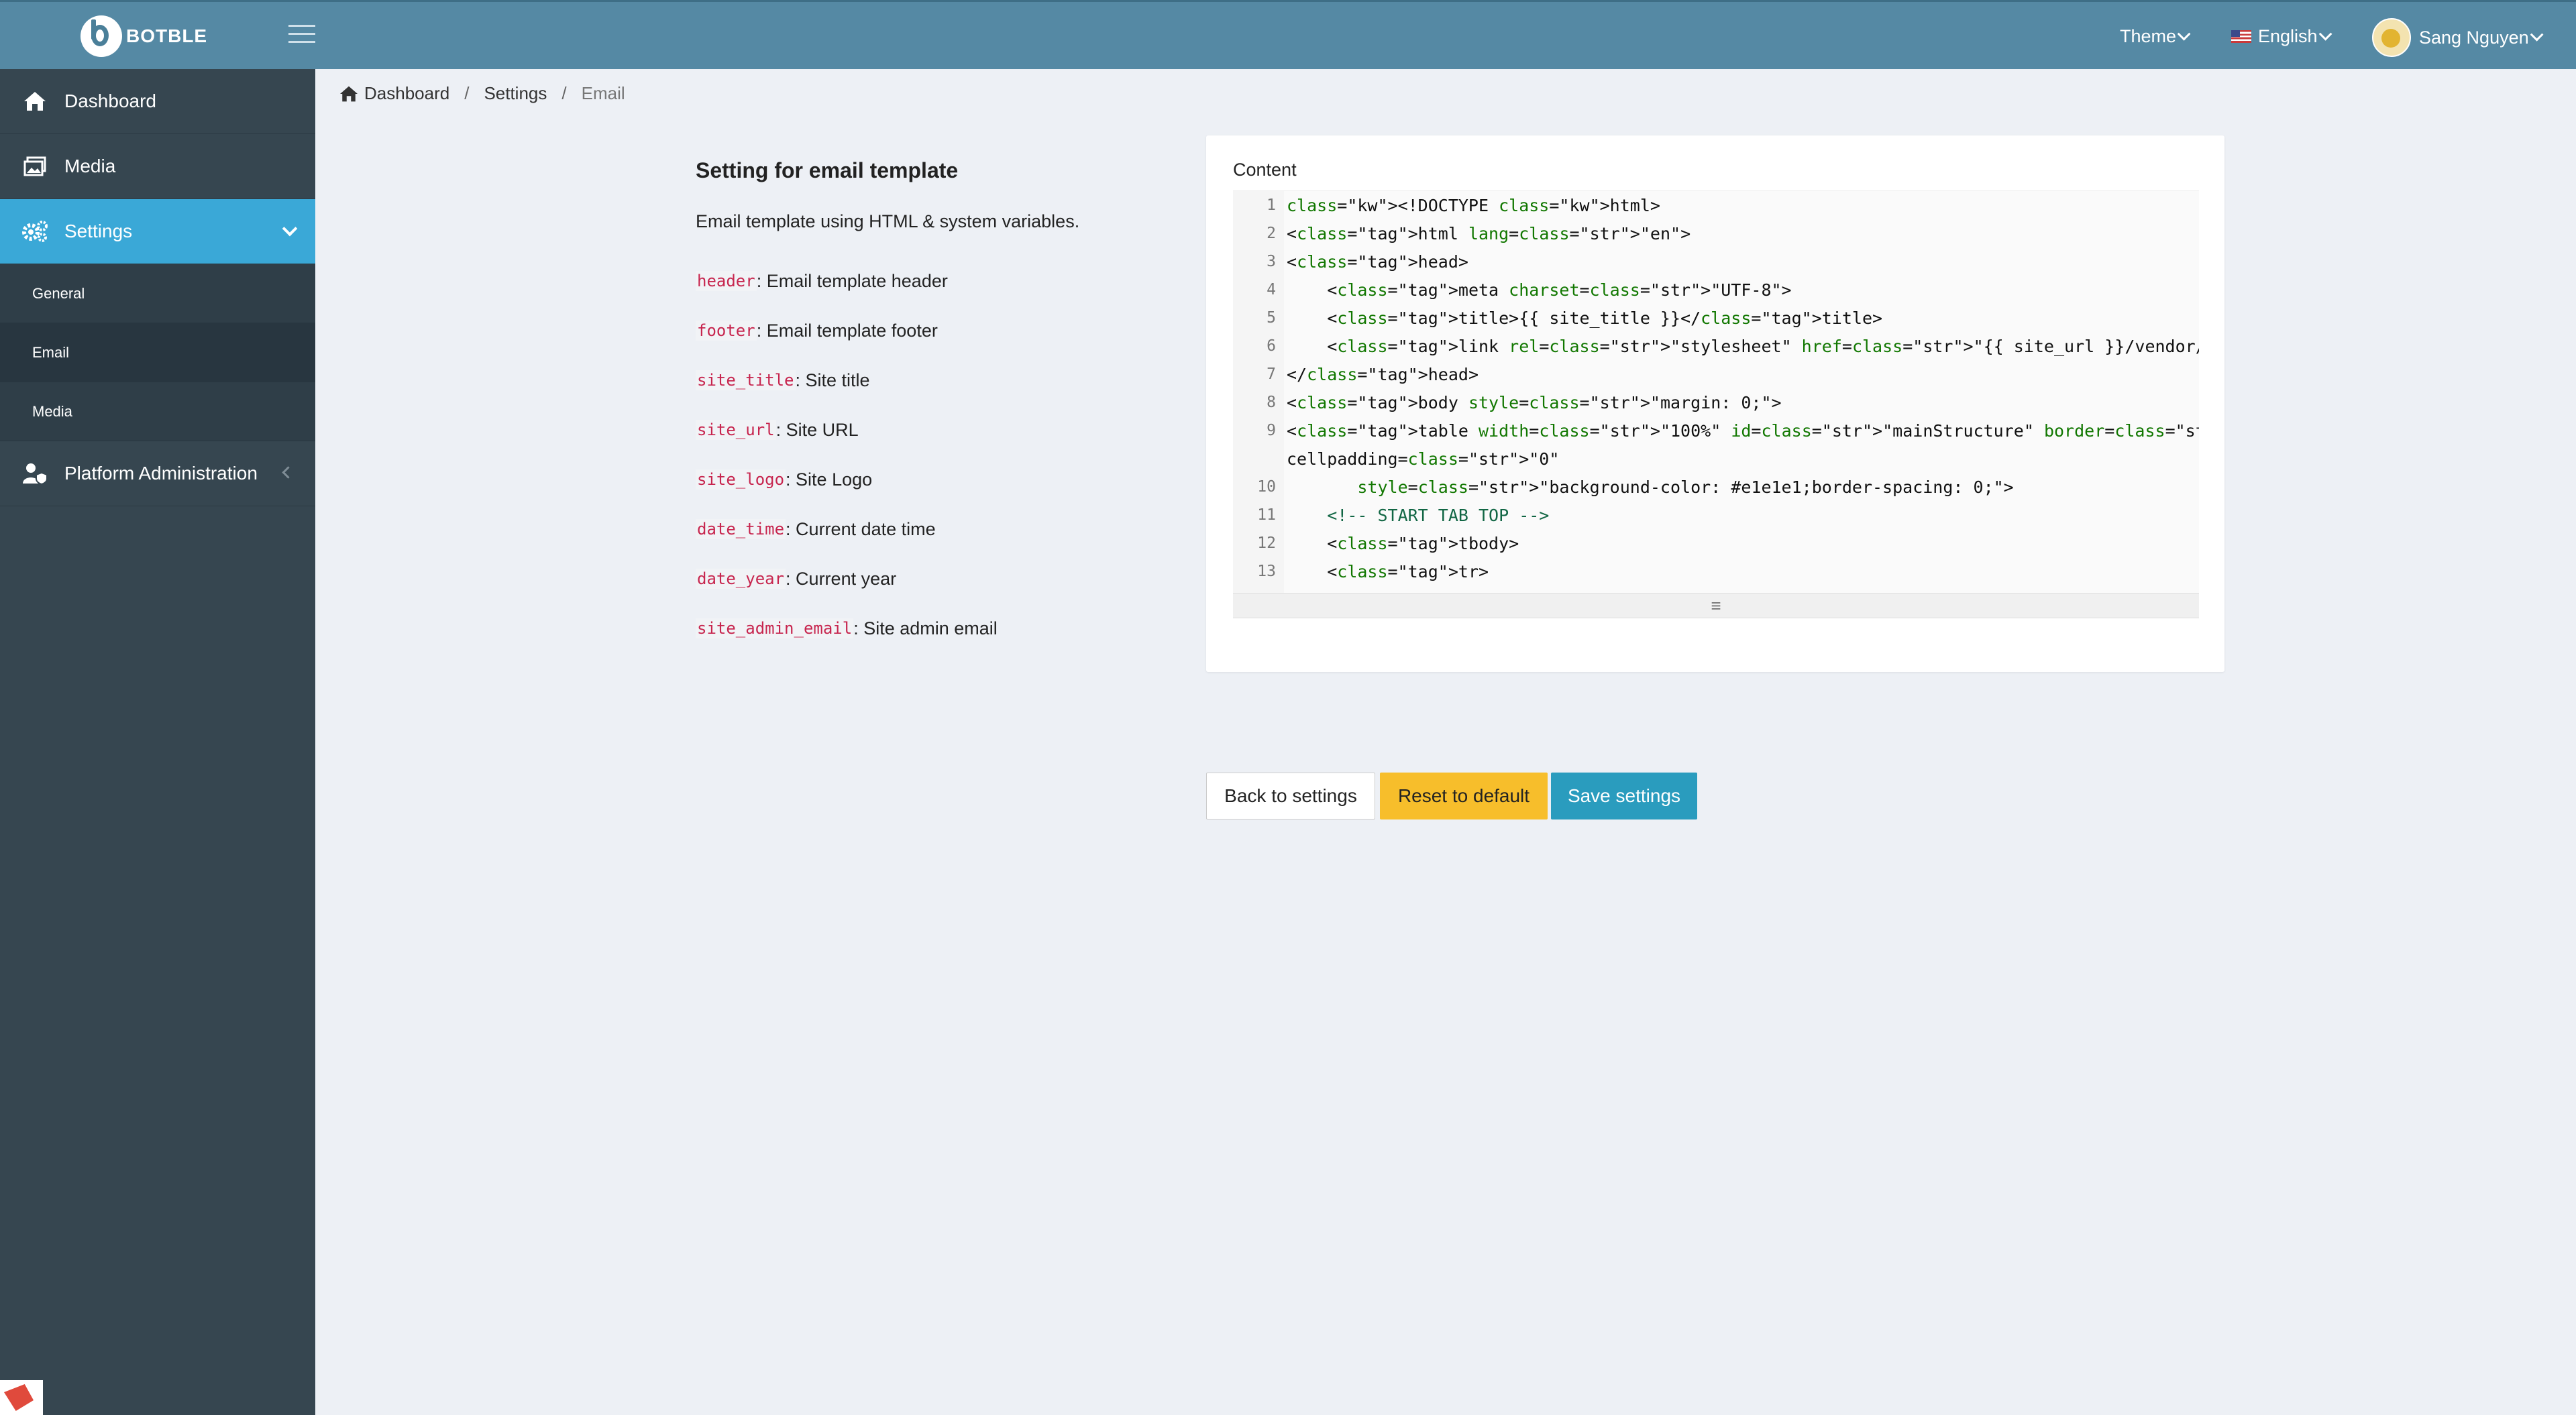 This screenshot has height=1415, width=2576. Describe the element at coordinates (1271, 318) in the screenshot. I see `line-number: 5` at that location.